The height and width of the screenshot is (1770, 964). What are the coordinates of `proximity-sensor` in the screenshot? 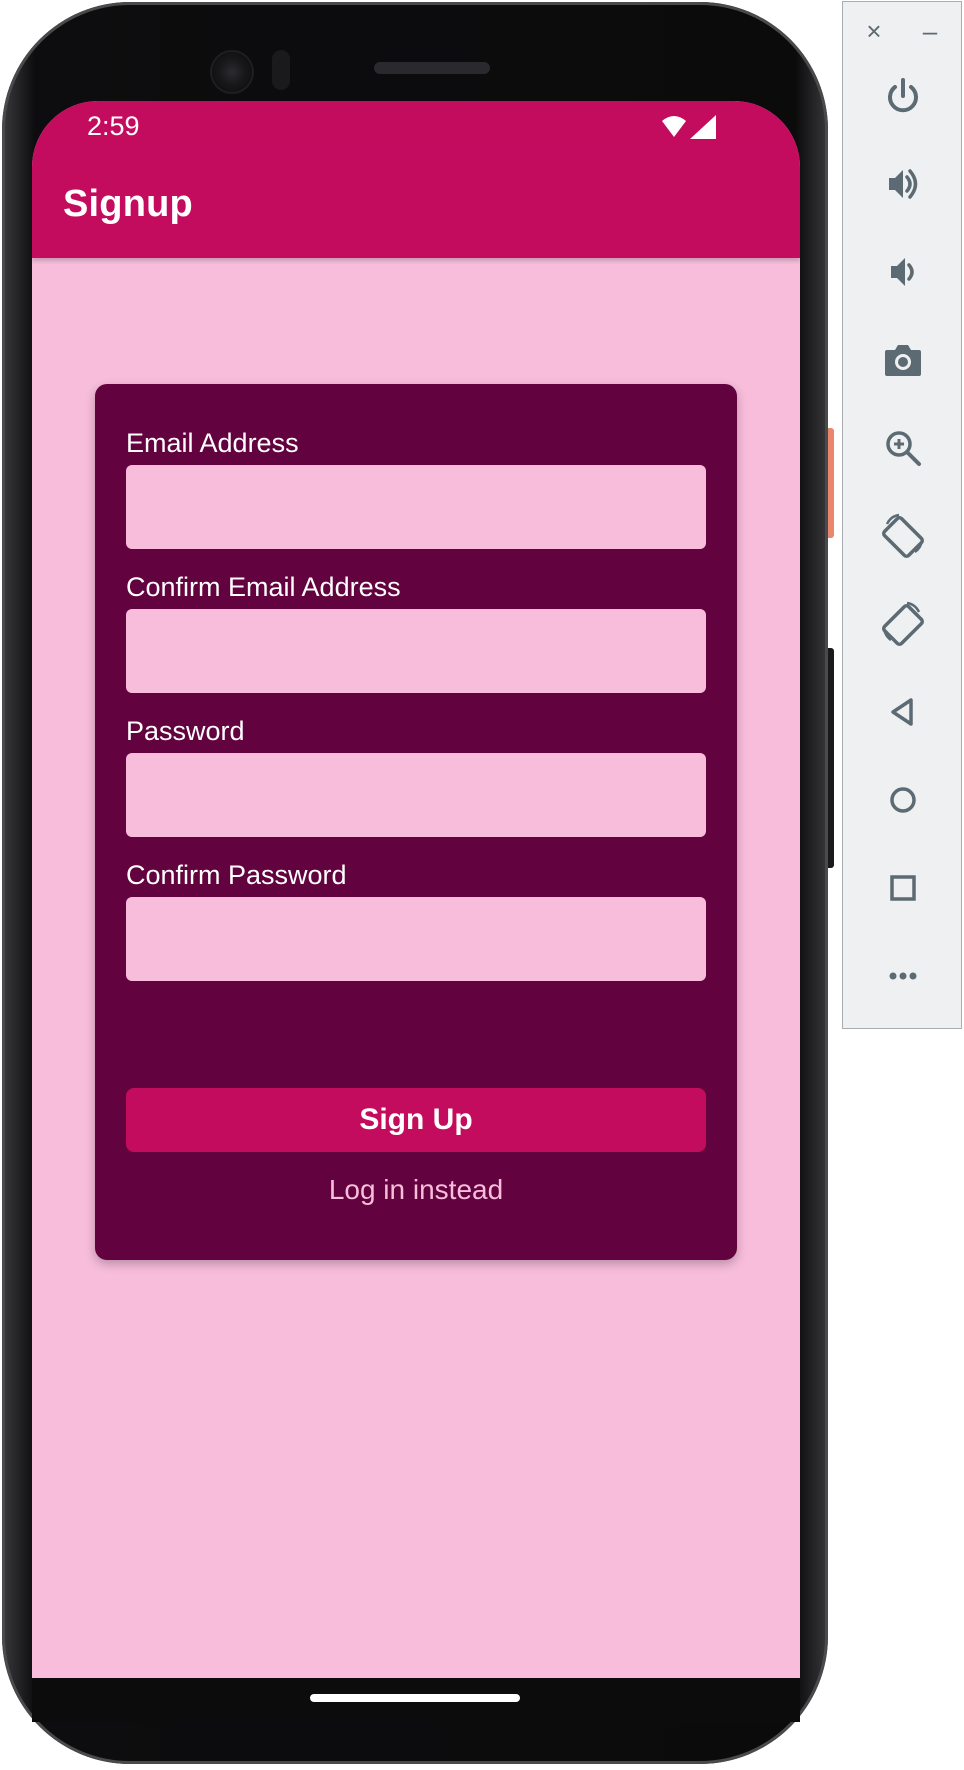 It's located at (281, 70).